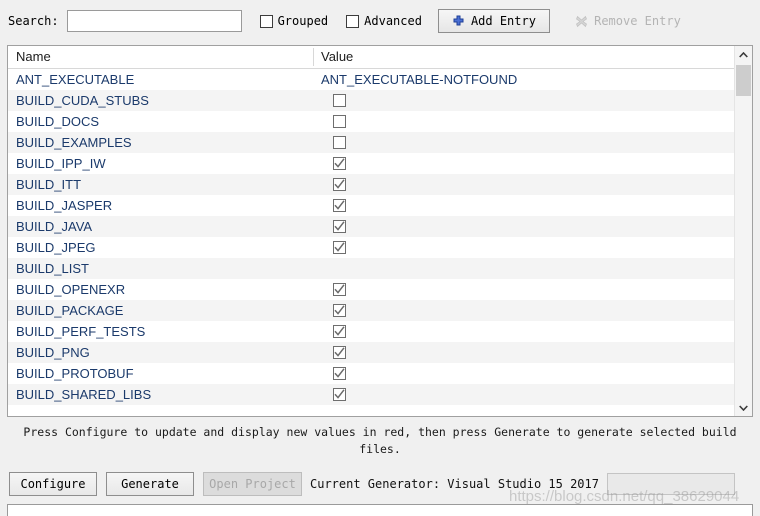 The width and height of the screenshot is (760, 516). I want to click on cell-variable-name: BUILD_OPENEXR, so click(71, 289).